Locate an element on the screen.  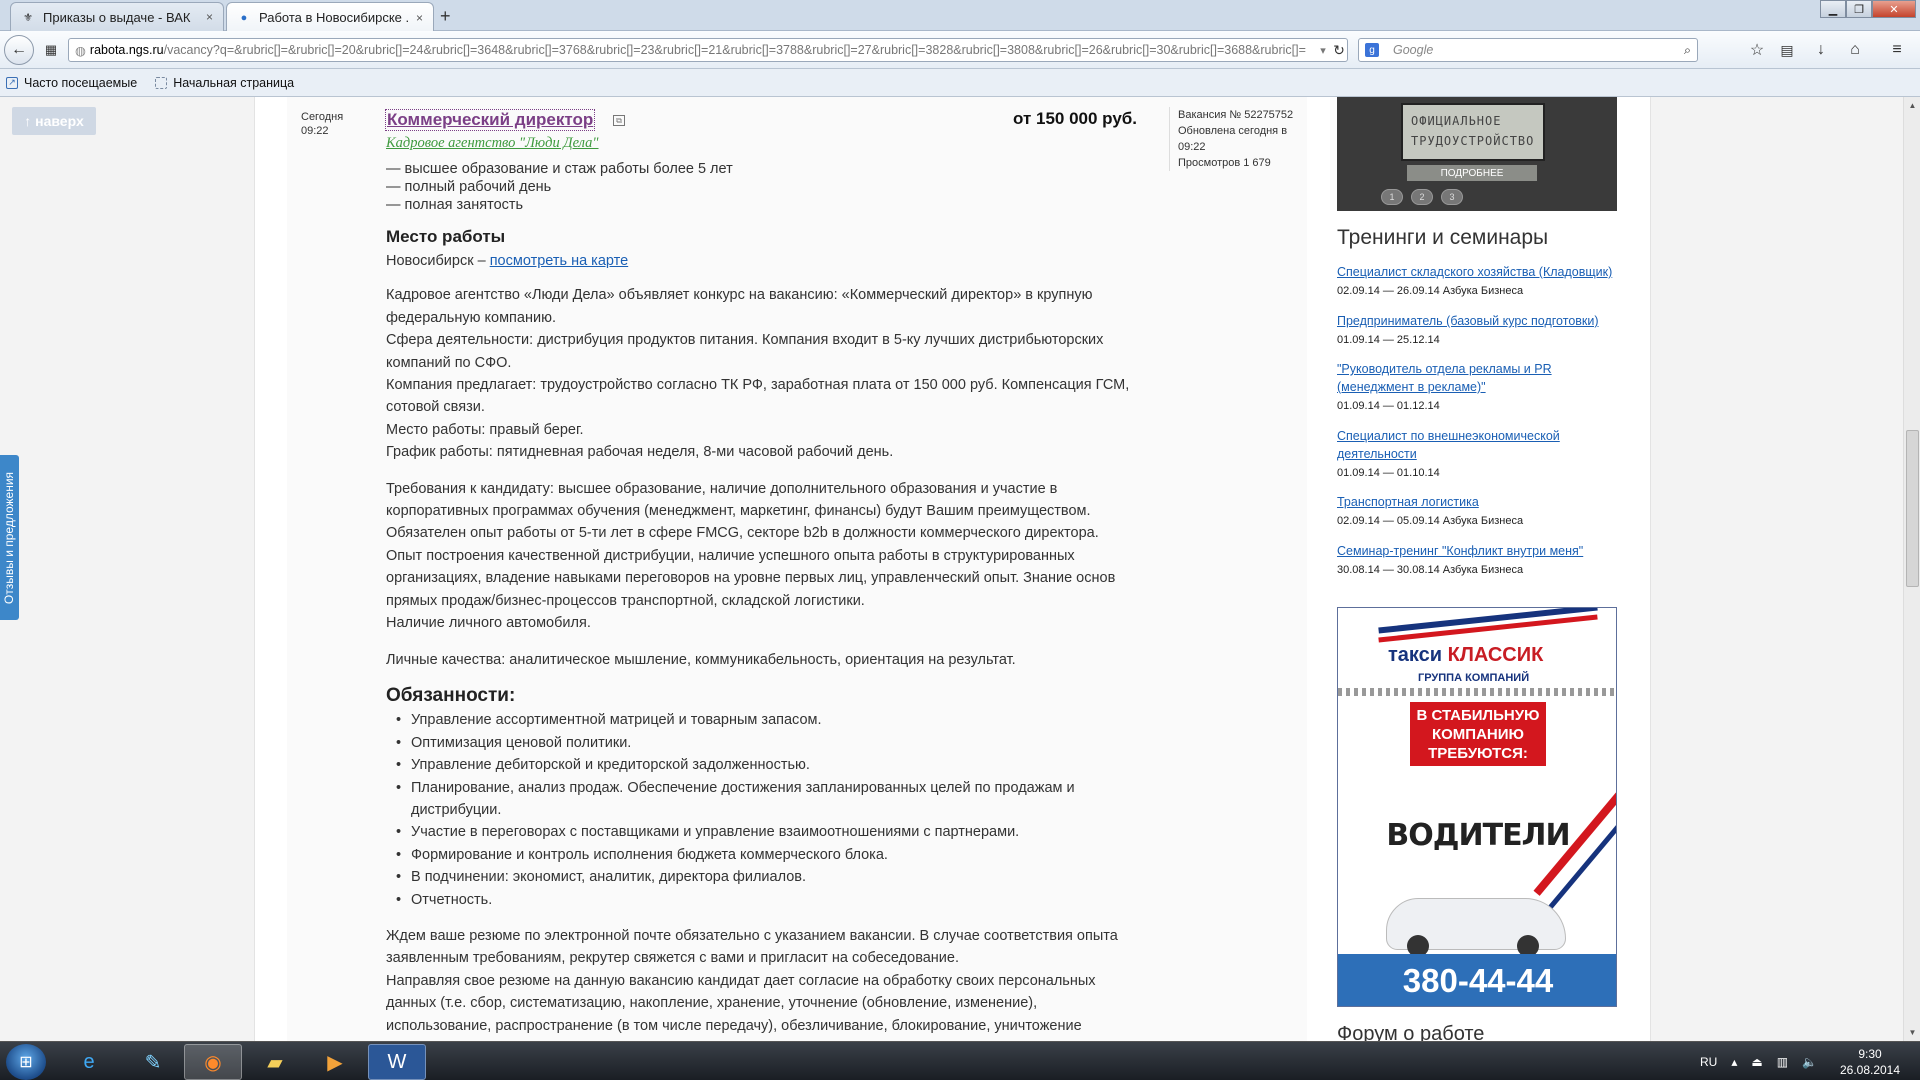
back-button: ← is located at coordinates (19, 50).